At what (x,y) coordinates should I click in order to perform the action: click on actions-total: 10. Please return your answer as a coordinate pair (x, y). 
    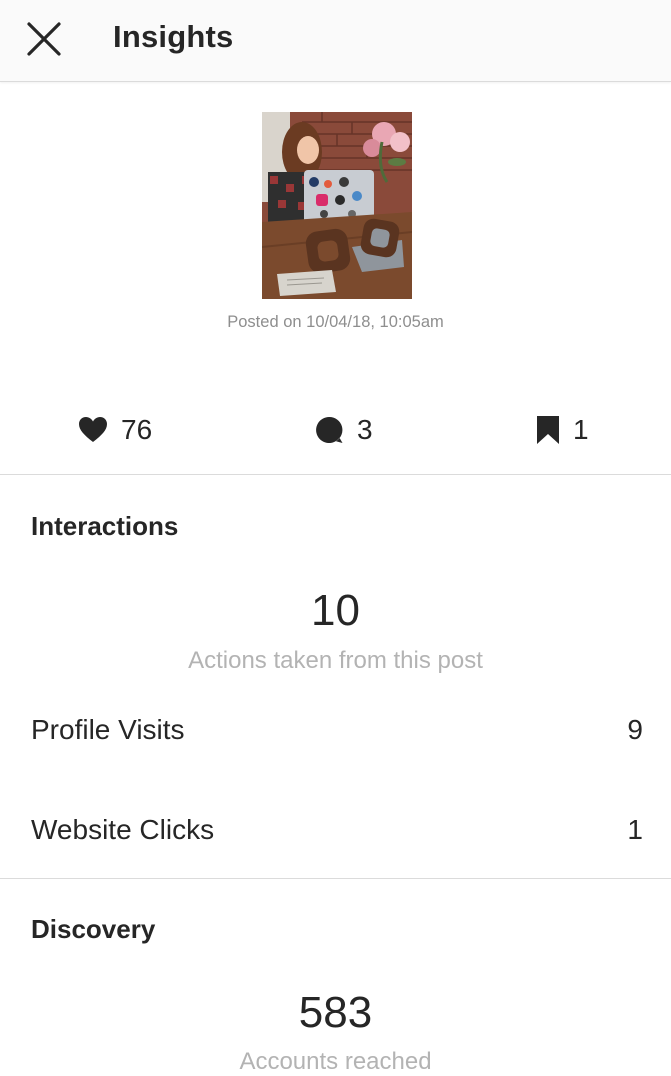
    Looking at the image, I should click on (335, 610).